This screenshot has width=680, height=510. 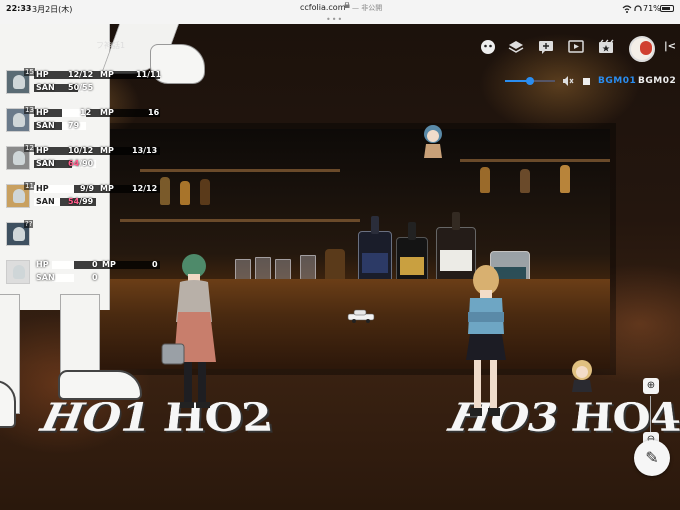 What do you see at coordinates (195, 332) in the screenshot?
I see `green-hair-character-token` at bounding box center [195, 332].